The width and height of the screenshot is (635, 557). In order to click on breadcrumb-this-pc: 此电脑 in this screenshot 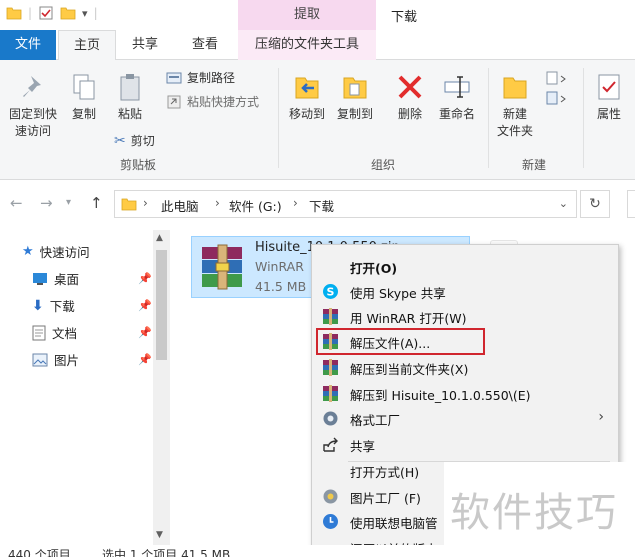, I will do `click(180, 205)`.